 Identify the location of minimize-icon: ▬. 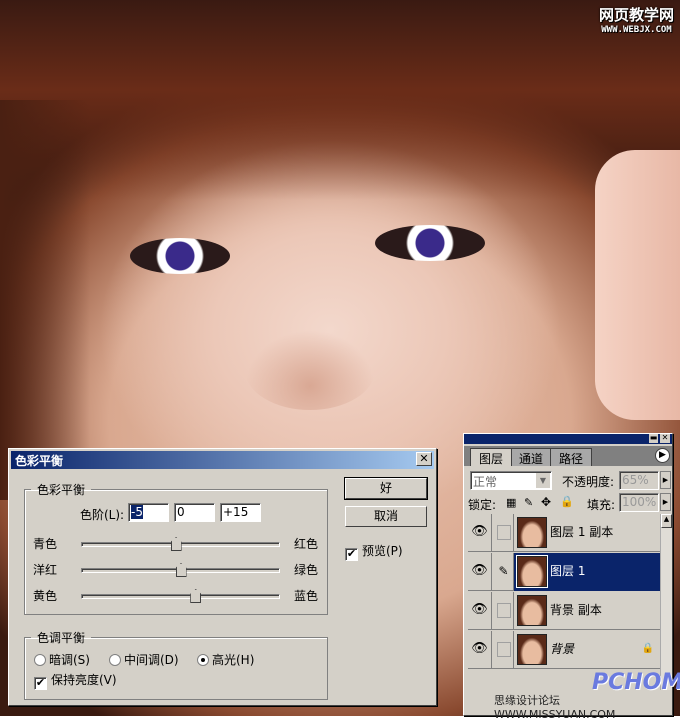
(653, 438).